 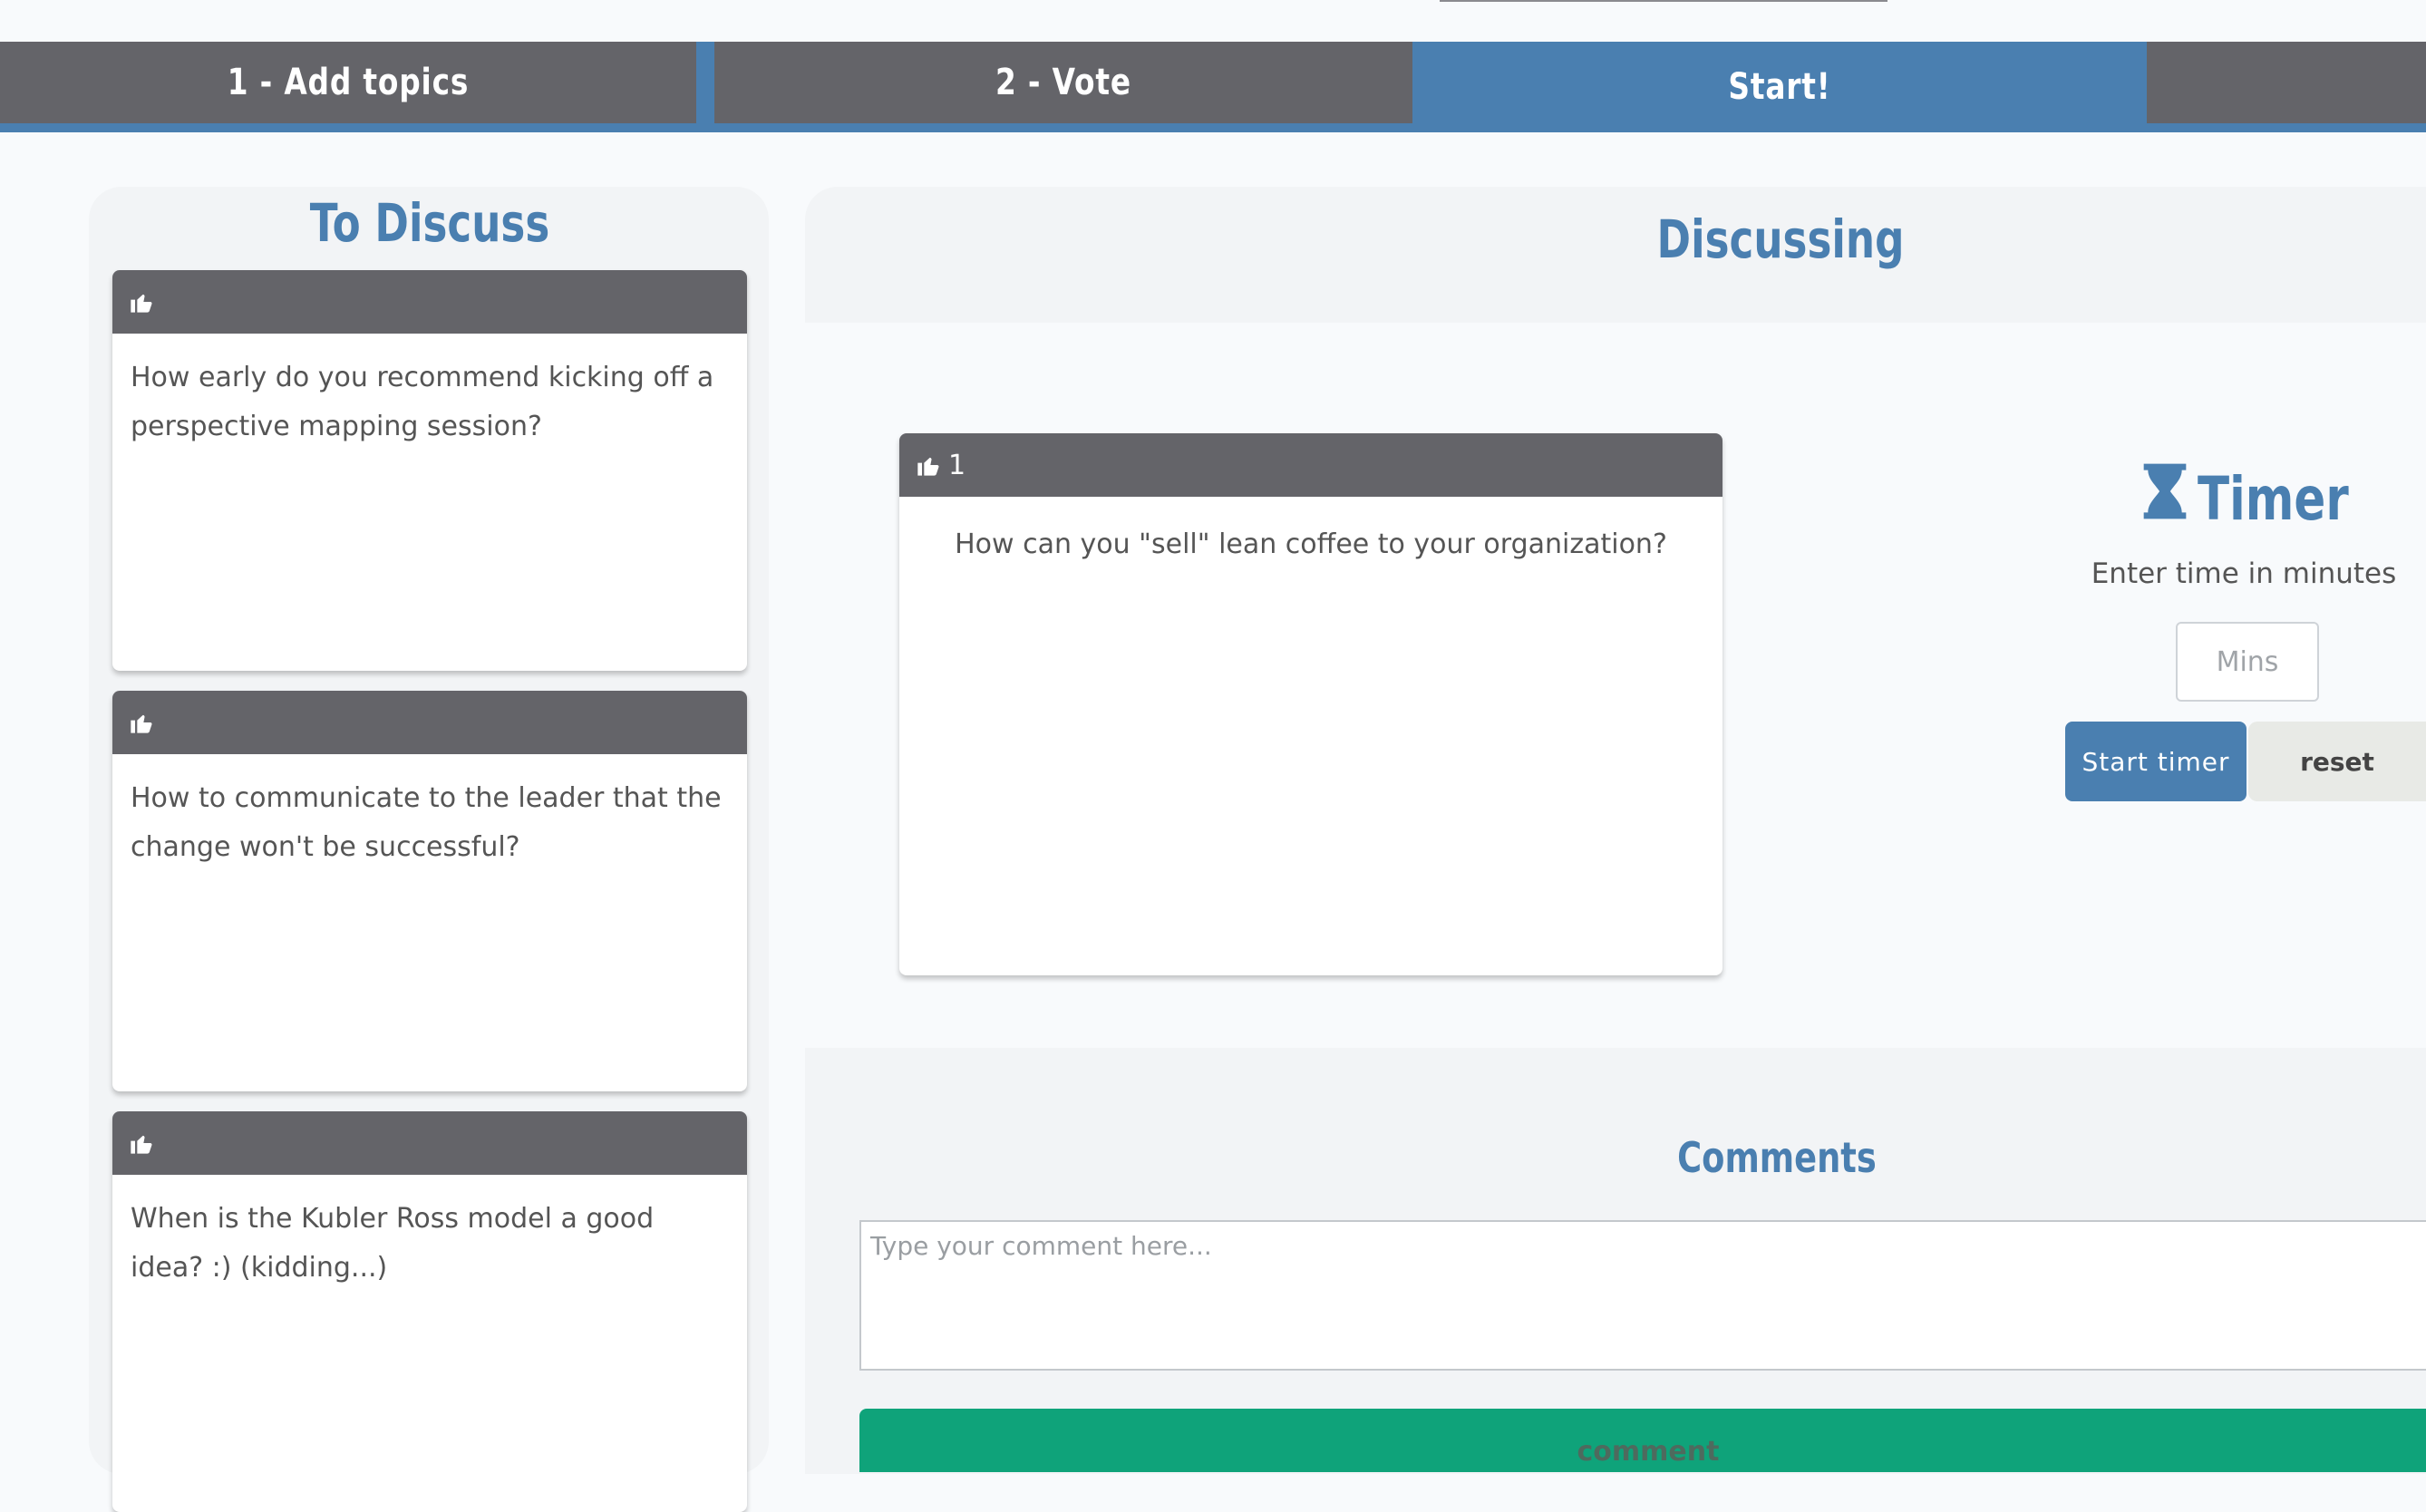 I want to click on timer-title: Timer, so click(x=2273, y=499).